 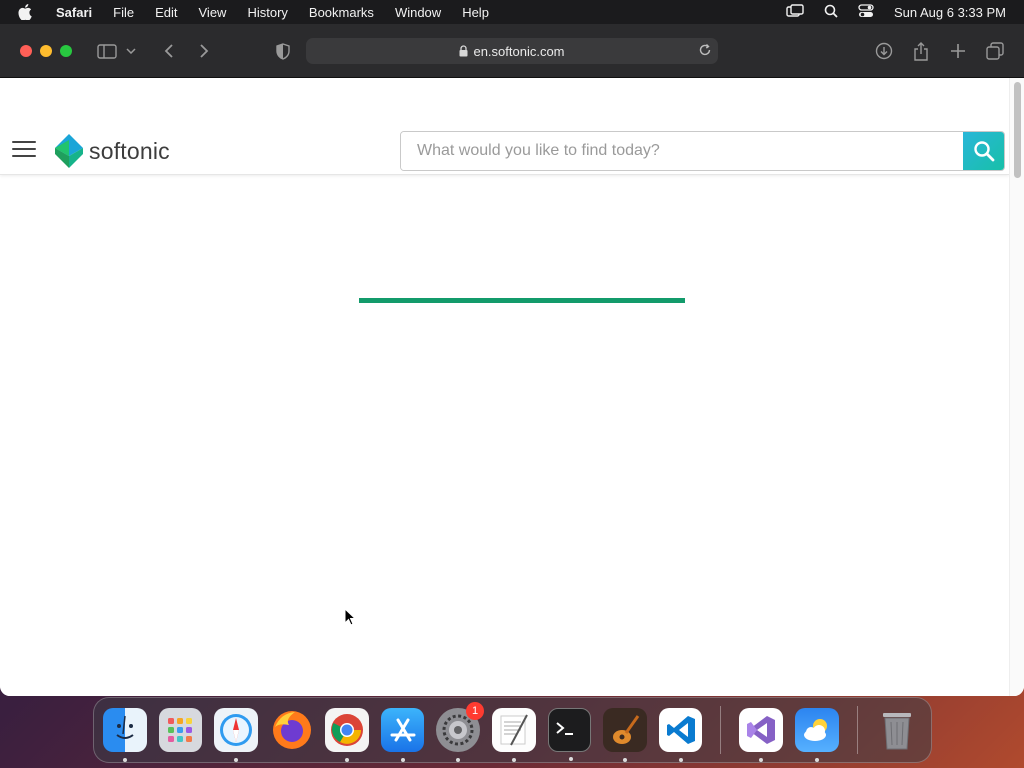 What do you see at coordinates (292, 730) in the screenshot?
I see `firefox-icon` at bounding box center [292, 730].